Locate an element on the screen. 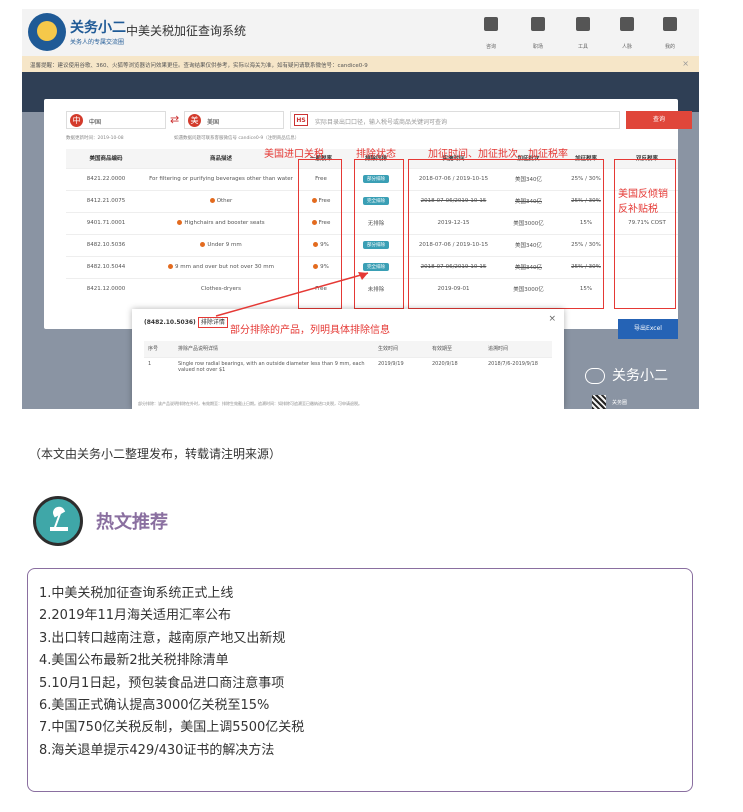  watermark: 关务小二 is located at coordinates (640, 376).